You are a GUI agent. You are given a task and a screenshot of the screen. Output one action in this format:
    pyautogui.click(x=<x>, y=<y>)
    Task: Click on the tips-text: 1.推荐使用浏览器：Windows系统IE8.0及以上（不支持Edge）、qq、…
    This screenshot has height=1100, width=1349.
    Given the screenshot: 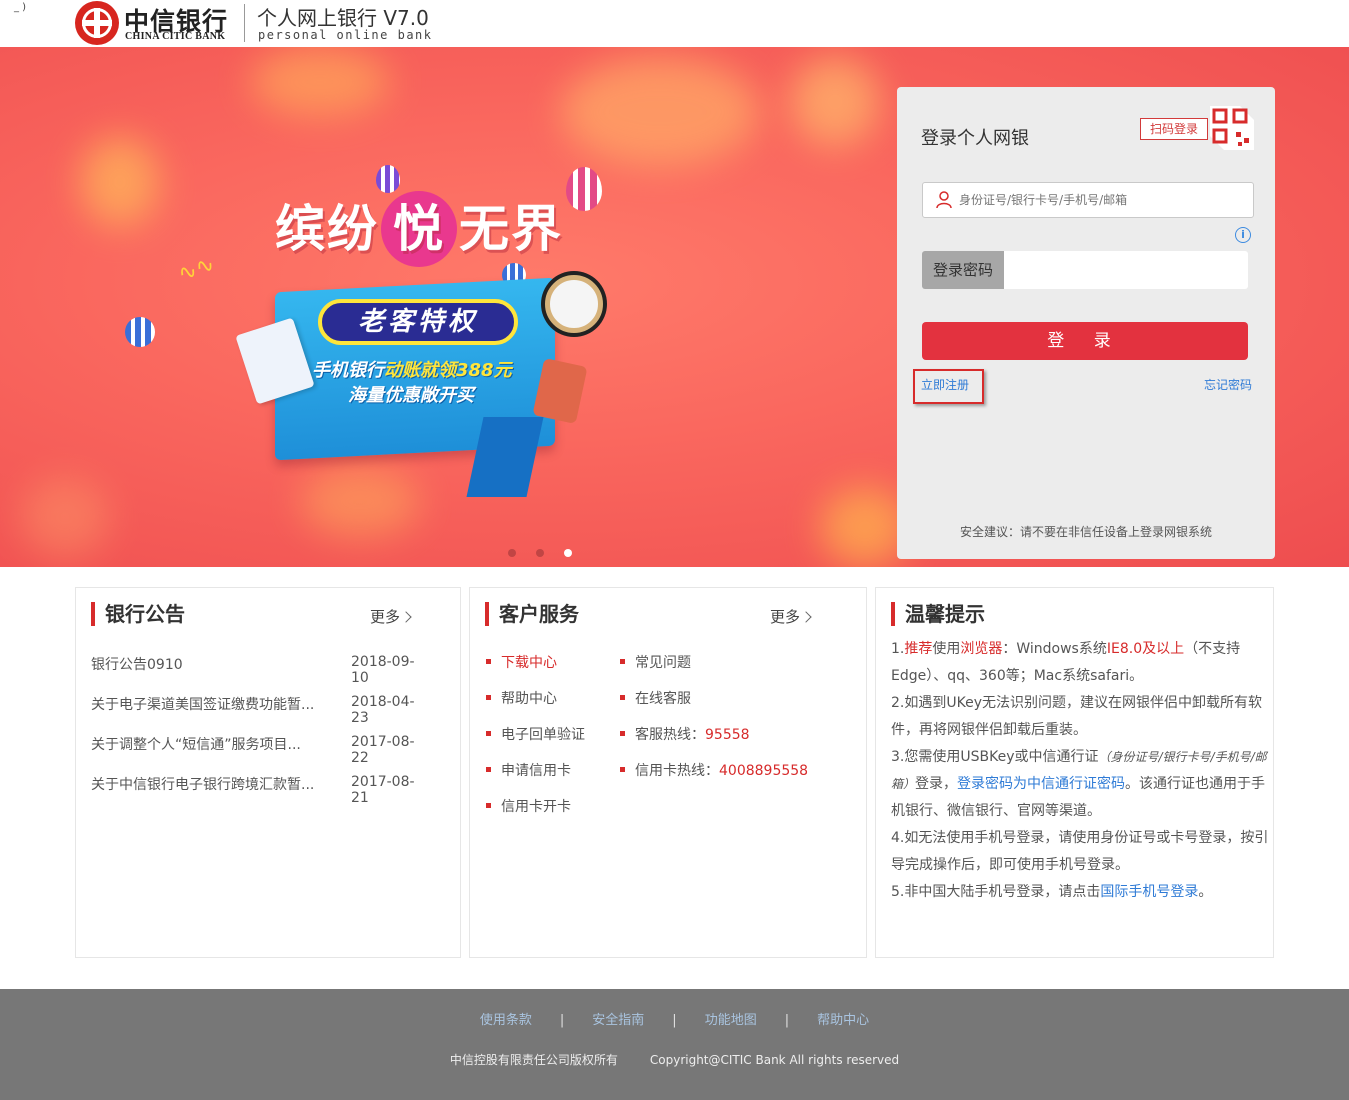 What is the action you would take?
    pyautogui.click(x=1081, y=771)
    